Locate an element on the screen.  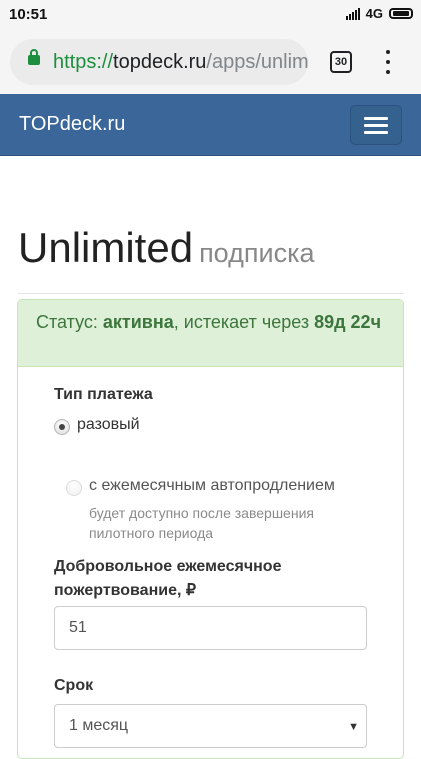
status-bar: 10:51 4G is located at coordinates (210, 15).